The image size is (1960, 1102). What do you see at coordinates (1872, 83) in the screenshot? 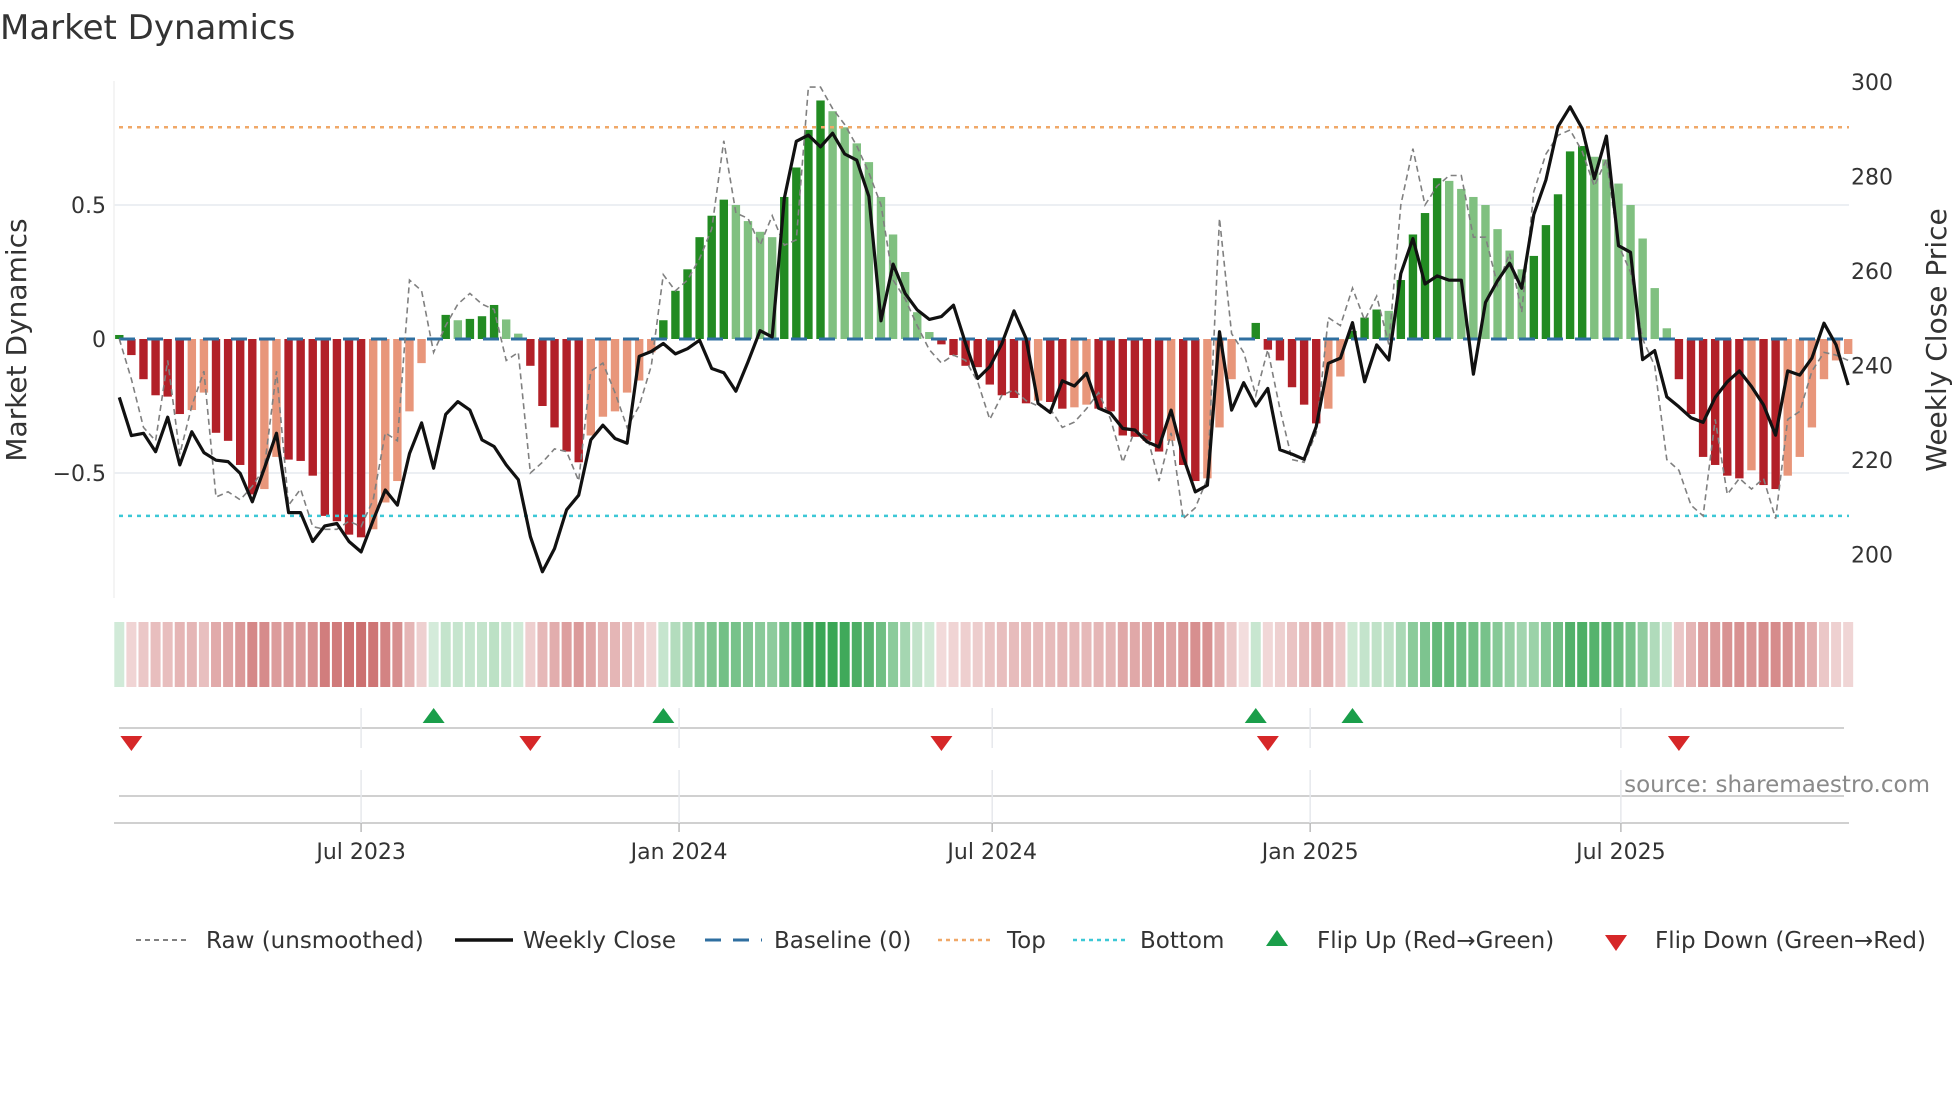
I see `y2-tick-label: 300` at bounding box center [1872, 83].